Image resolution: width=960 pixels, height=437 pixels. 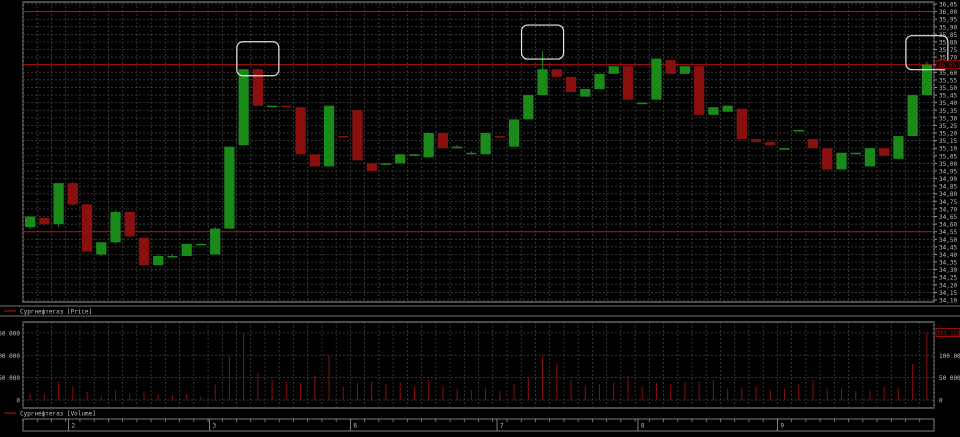 What do you see at coordinates (643, 426) in the screenshot?
I see `x-axis-label: 8` at bounding box center [643, 426].